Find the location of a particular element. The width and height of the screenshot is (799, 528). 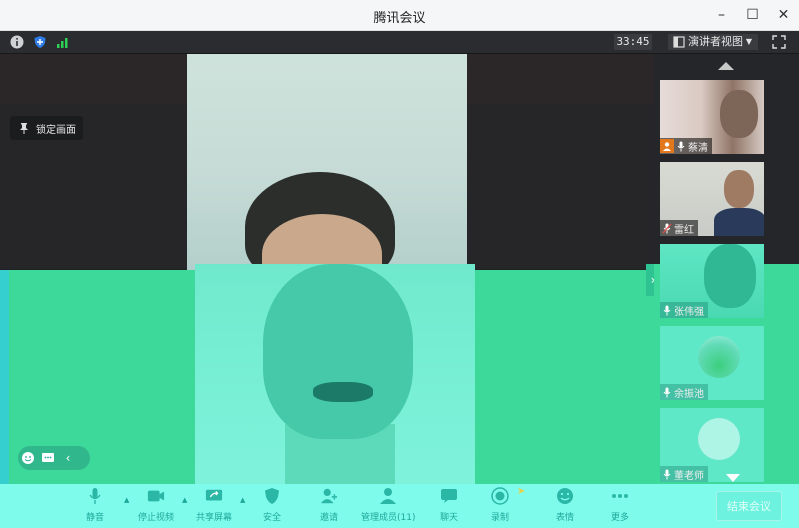

meeting-info-bar: 33:45 演讲者视图 ▼ is located at coordinates (399, 42).